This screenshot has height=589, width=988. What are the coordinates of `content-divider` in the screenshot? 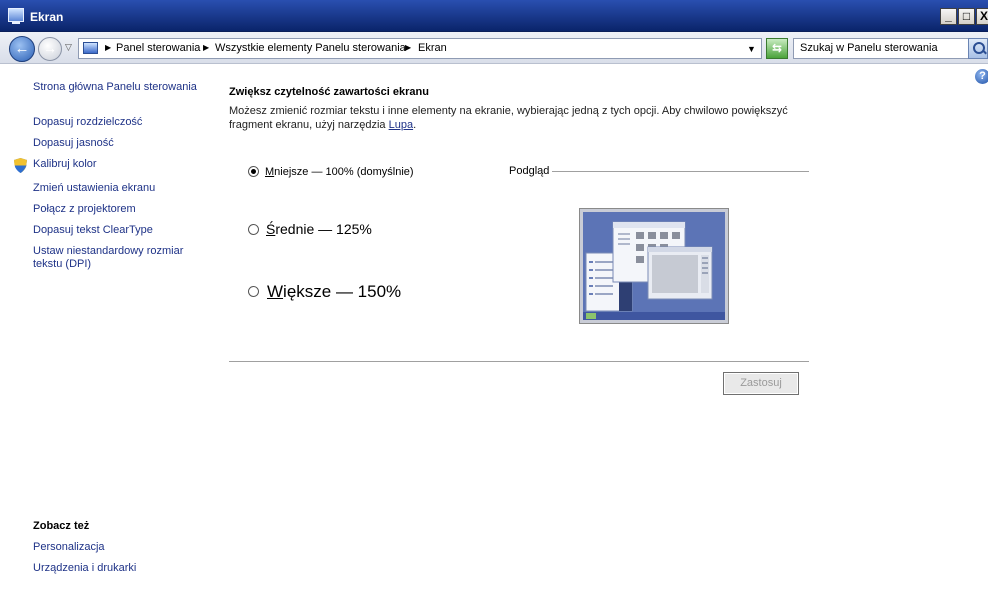 It's located at (519, 361).